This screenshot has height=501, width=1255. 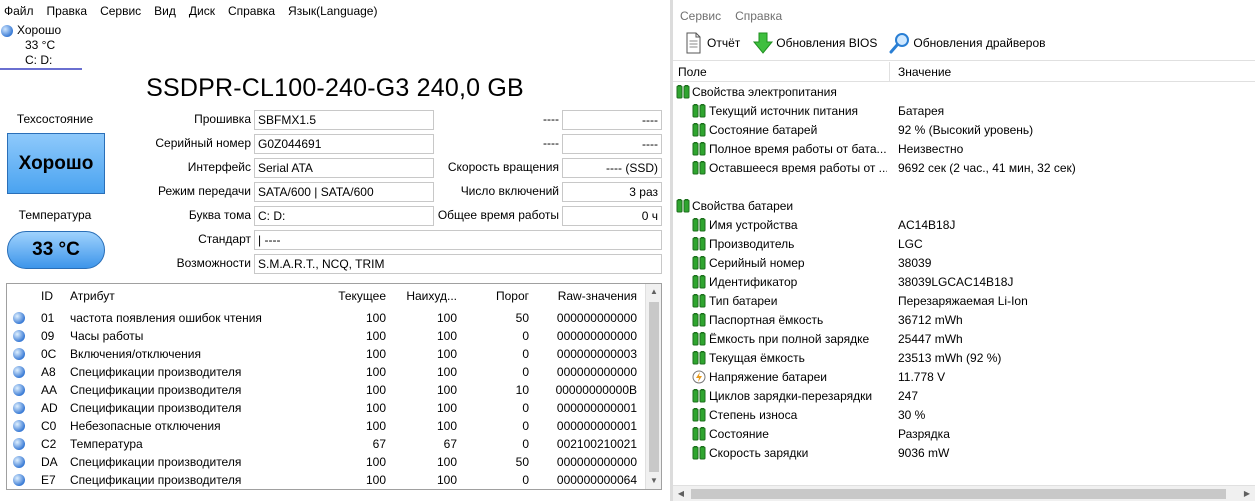 What do you see at coordinates (251, 11) in the screenshot?
I see `menu-help: Справка` at bounding box center [251, 11].